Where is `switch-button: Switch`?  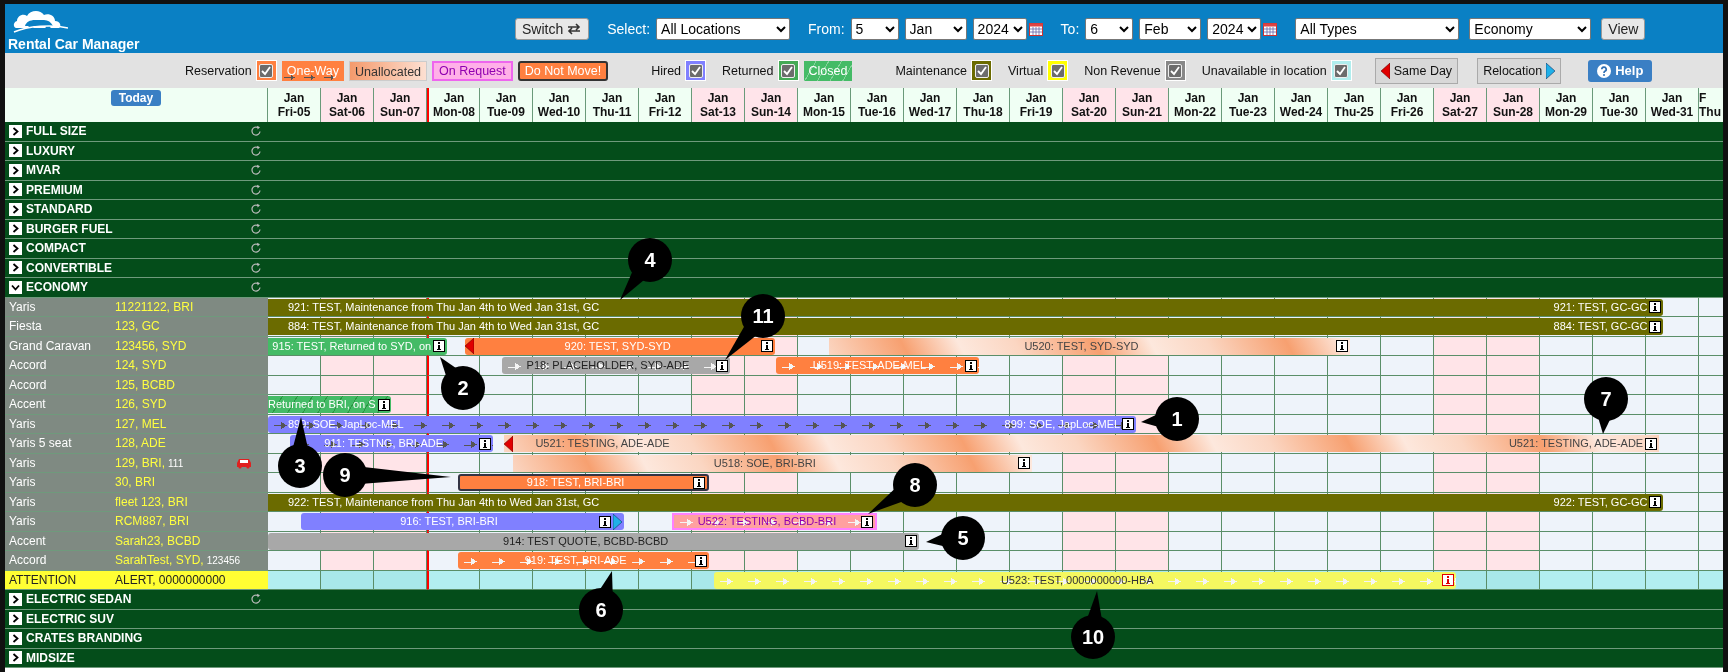
switch-button: Switch is located at coordinates (552, 28).